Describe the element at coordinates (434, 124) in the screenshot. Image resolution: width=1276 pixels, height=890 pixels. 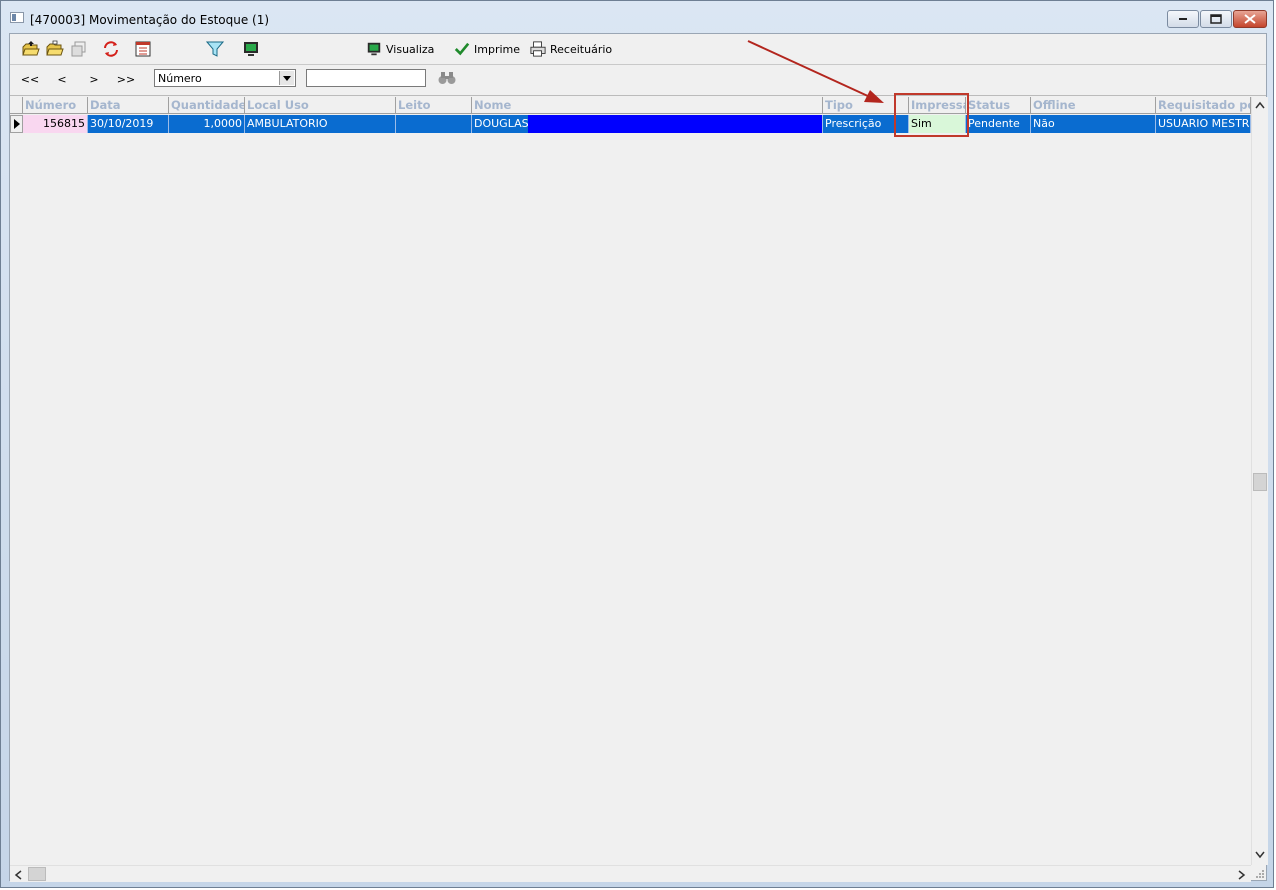
I see `cell-leito` at that location.